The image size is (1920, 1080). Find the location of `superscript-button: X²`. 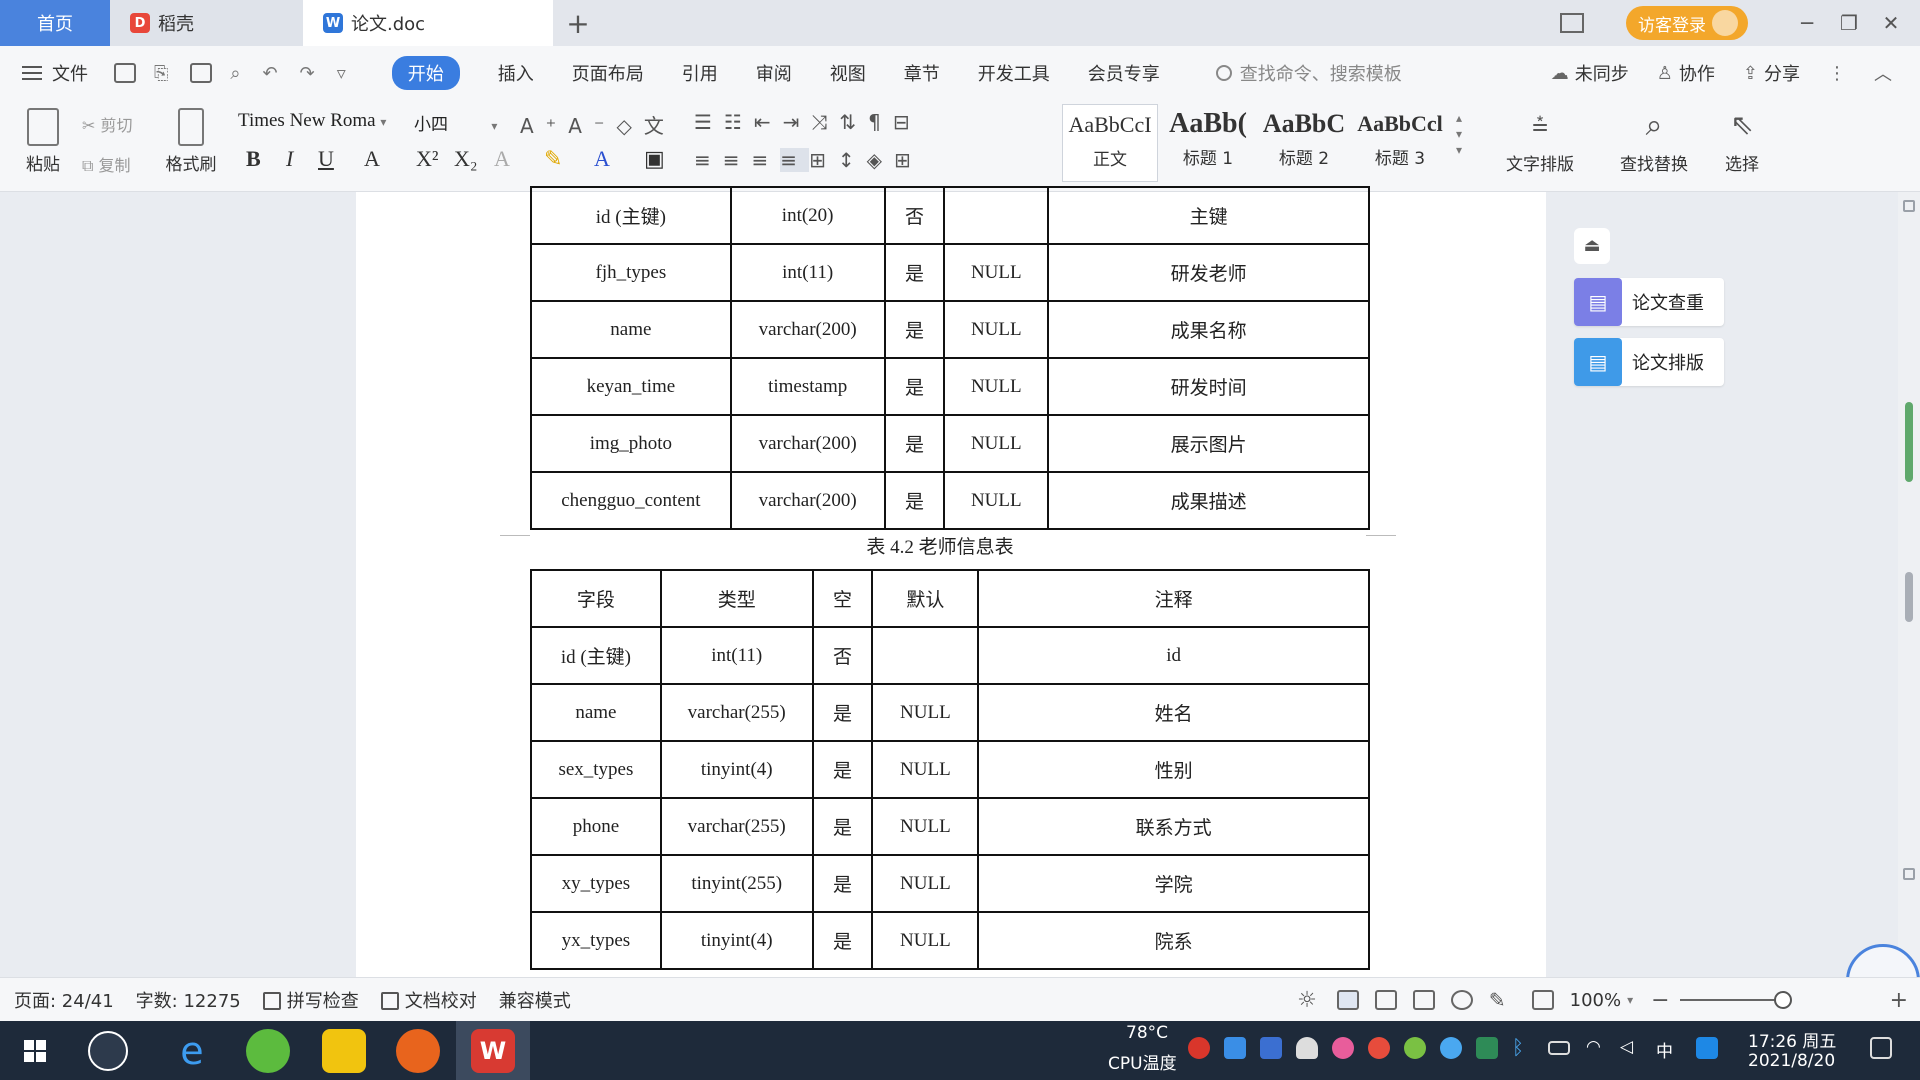

superscript-button: X² is located at coordinates (427, 159).